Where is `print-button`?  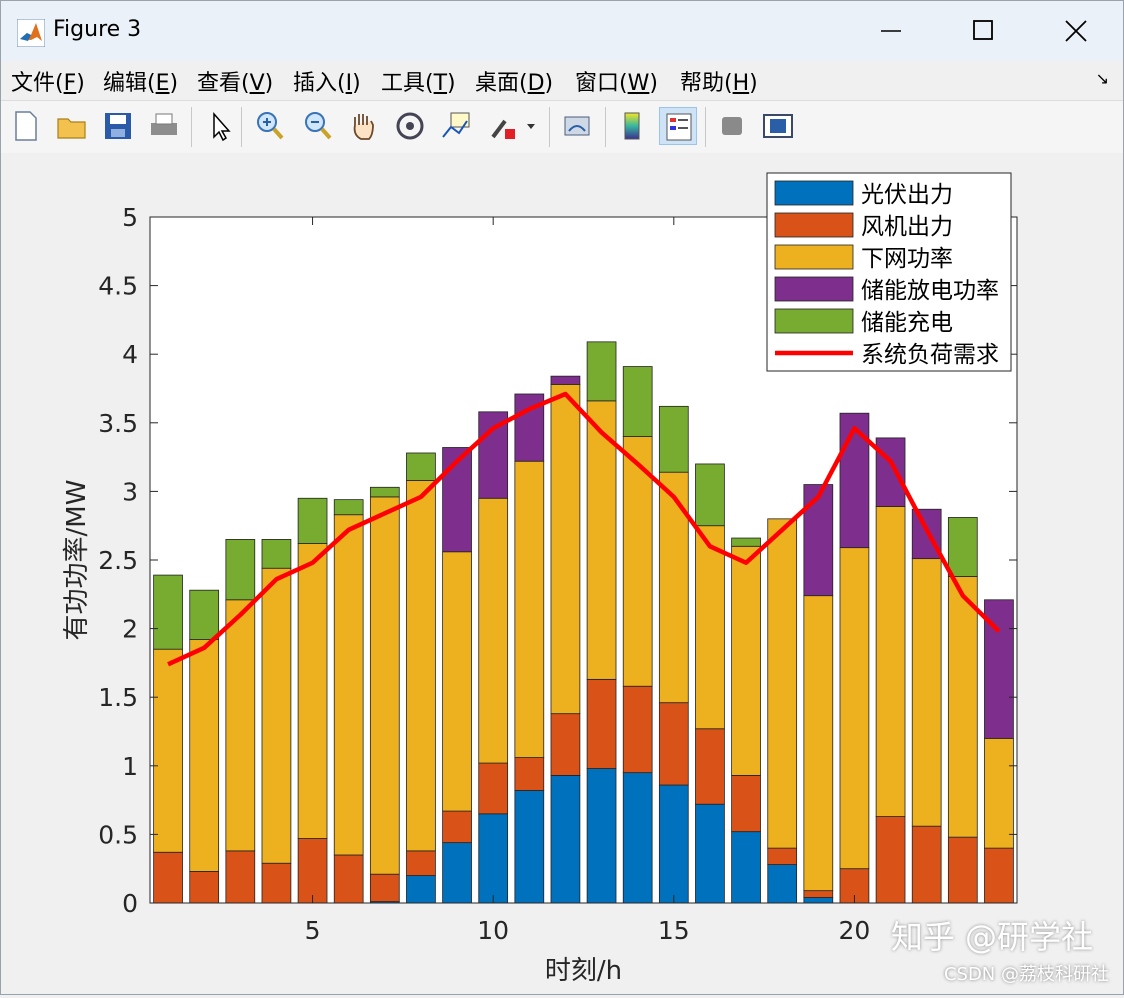
print-button is located at coordinates (164, 126).